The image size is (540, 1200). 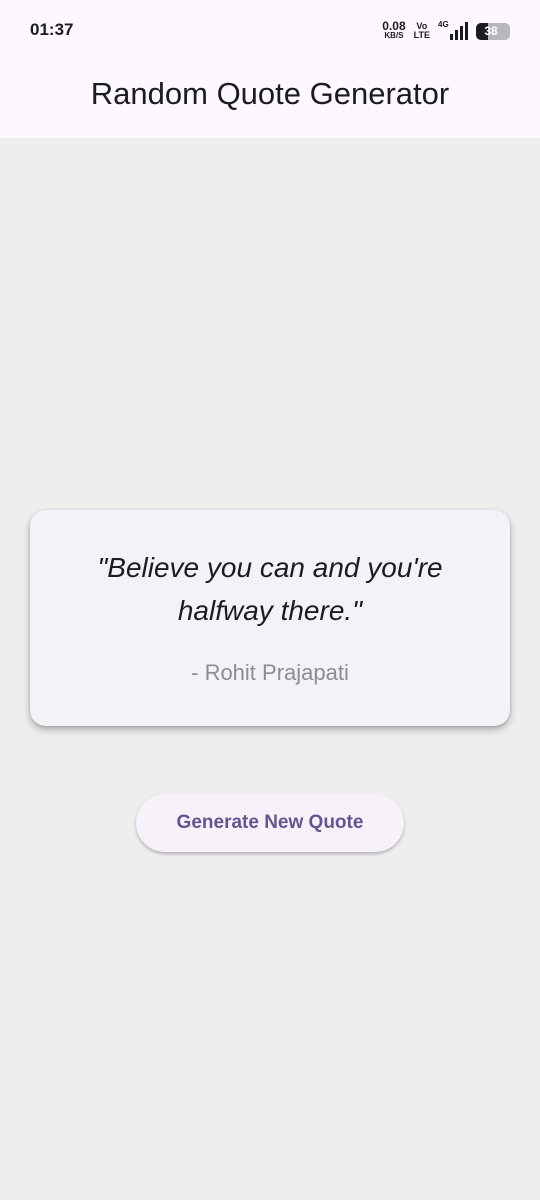 I want to click on signal-icon: 4G, so click(x=453, y=31).